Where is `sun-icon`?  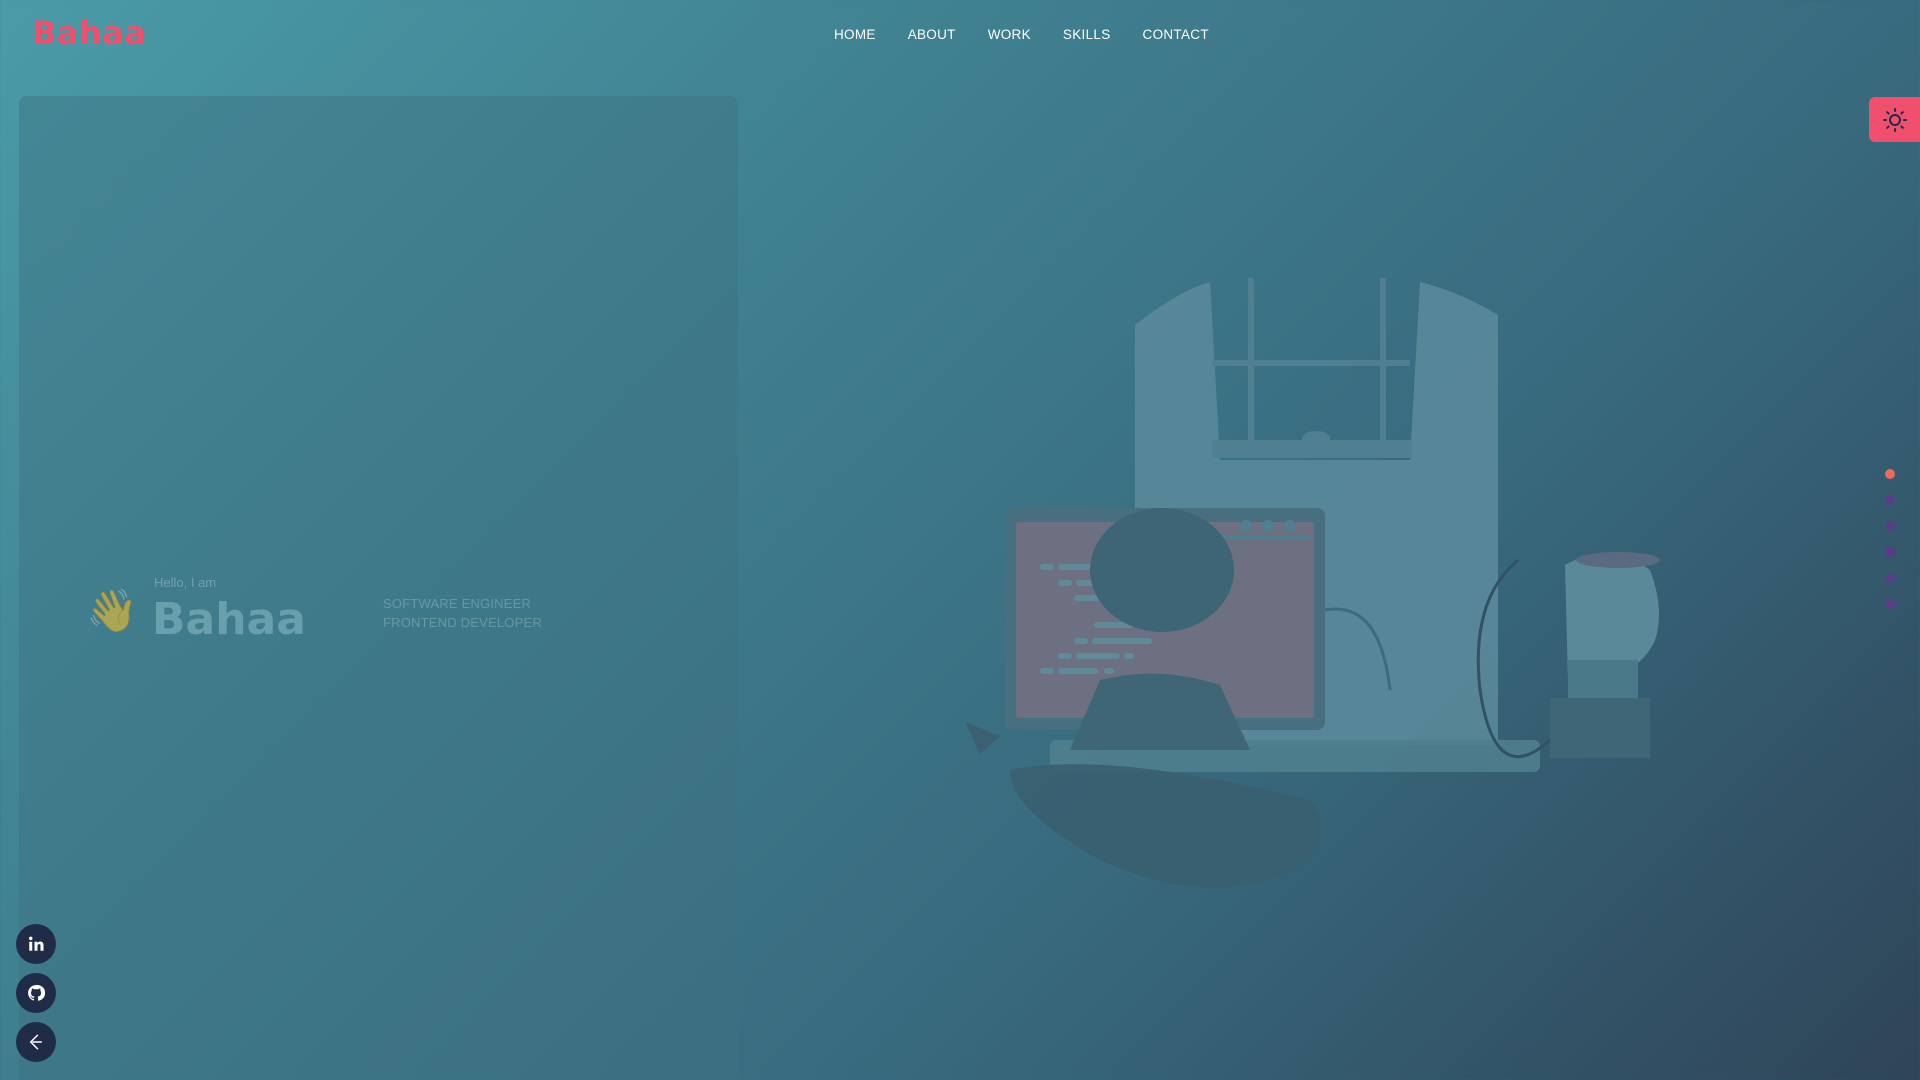
sun-icon is located at coordinates (1894, 119).